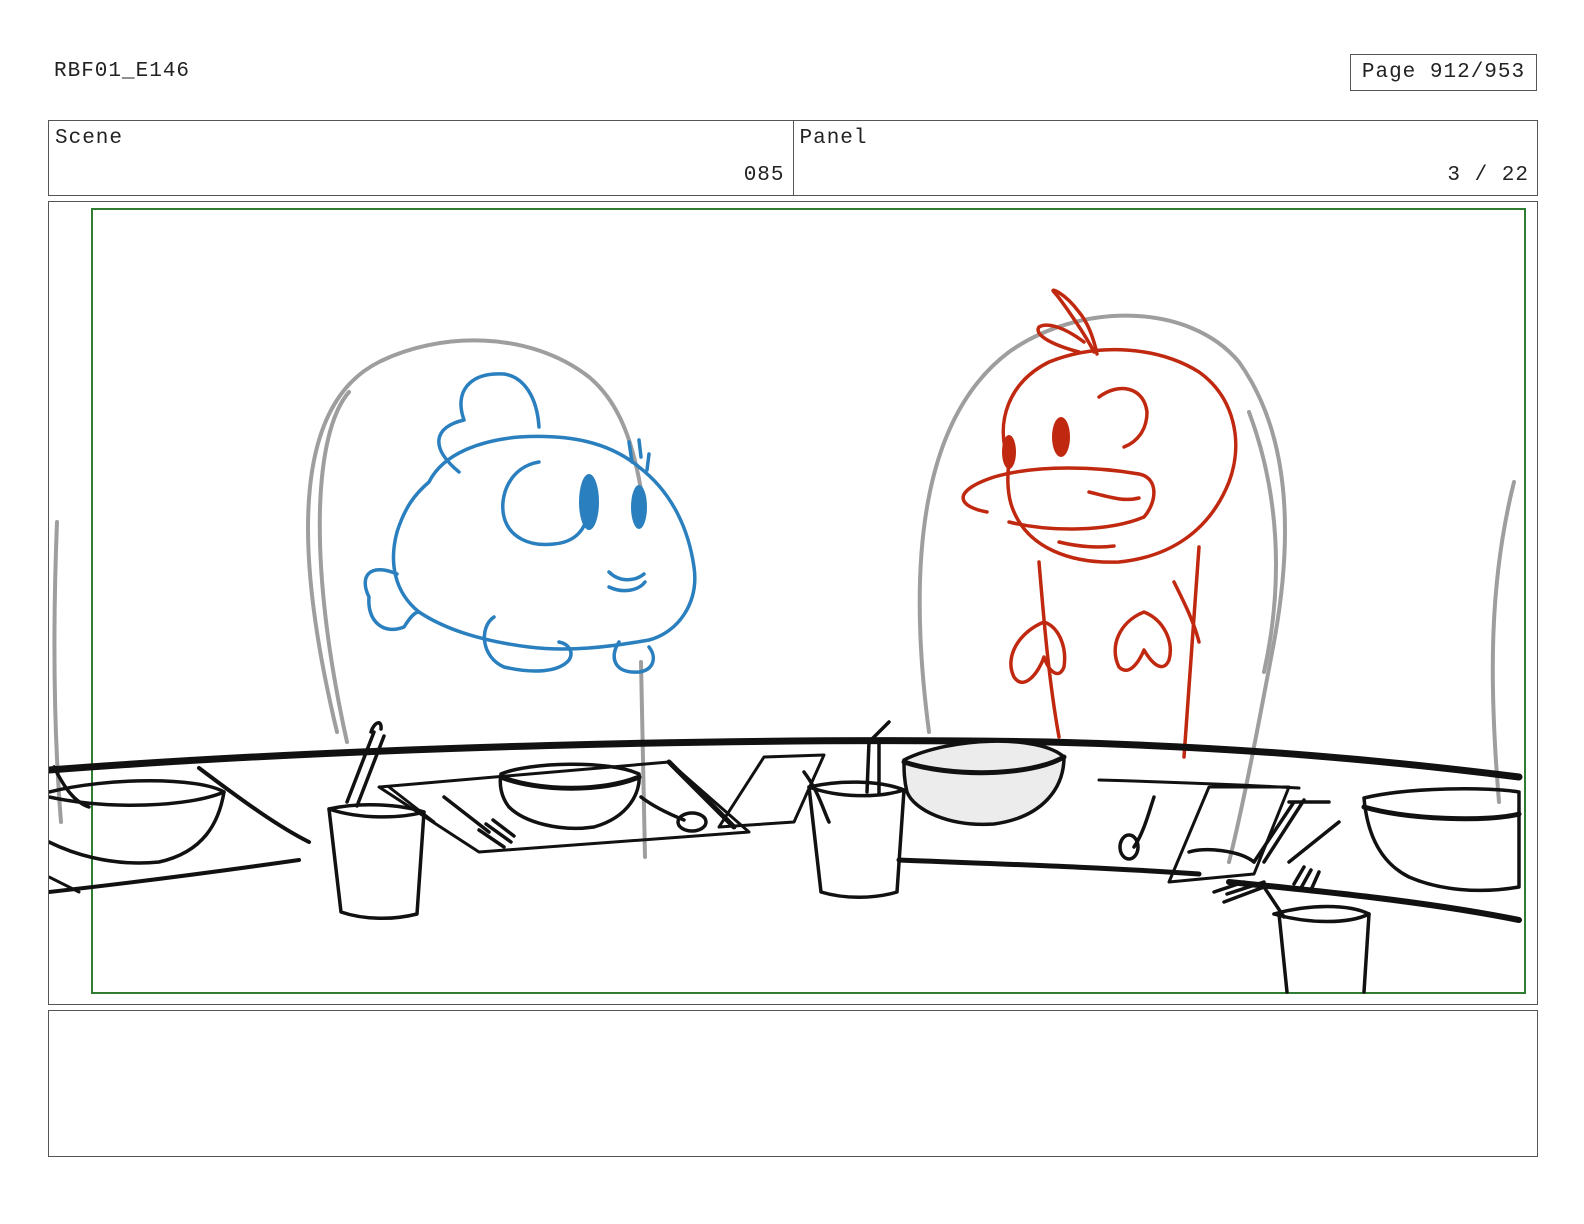 The height and width of the screenshot is (1224, 1584). What do you see at coordinates (793, 1083) in the screenshot?
I see `panel-notes-box` at bounding box center [793, 1083].